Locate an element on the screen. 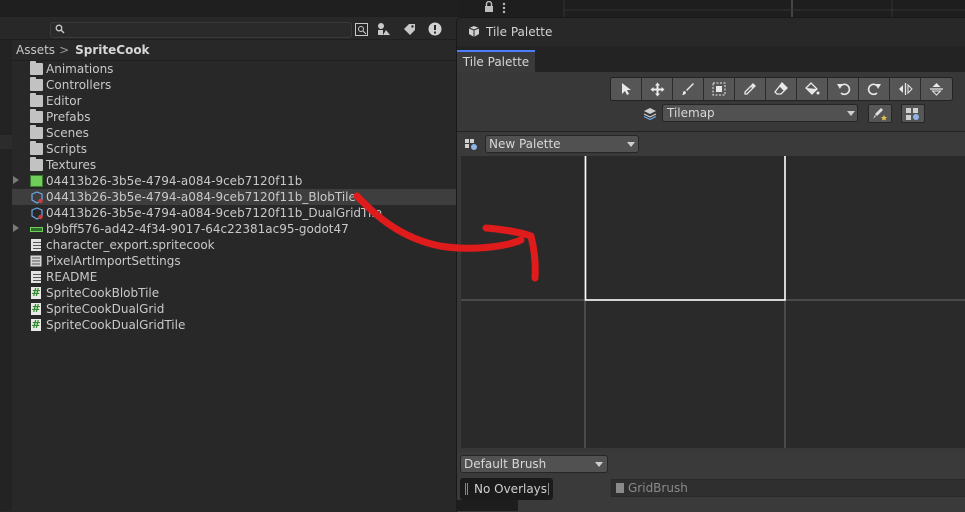 Image resolution: width=965 pixels, height=512 pixels. list-item-label: SpriteCookDualGridTile is located at coordinates (116, 325).